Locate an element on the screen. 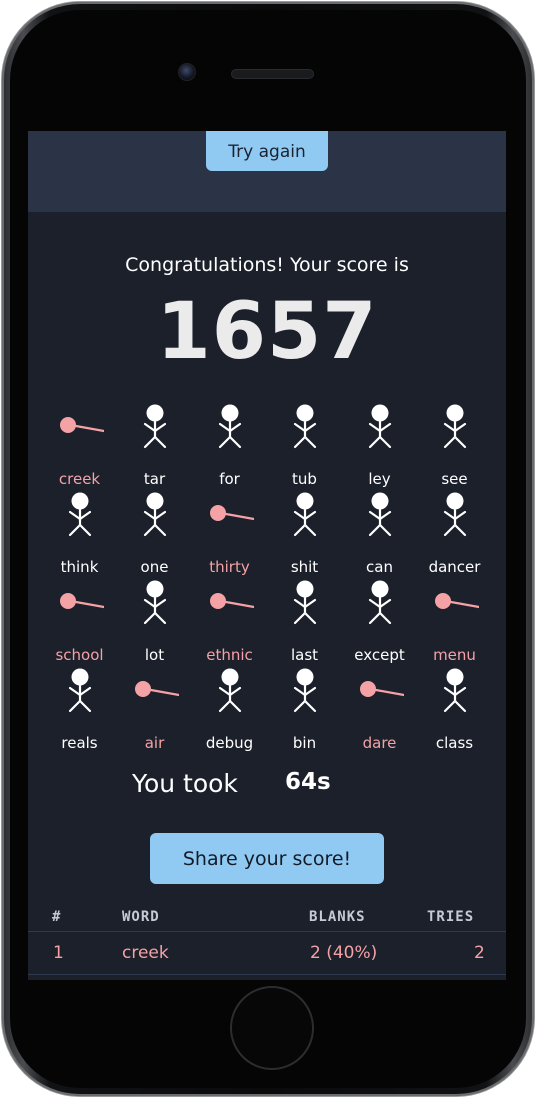  earpiece-speaker is located at coordinates (272, 74).